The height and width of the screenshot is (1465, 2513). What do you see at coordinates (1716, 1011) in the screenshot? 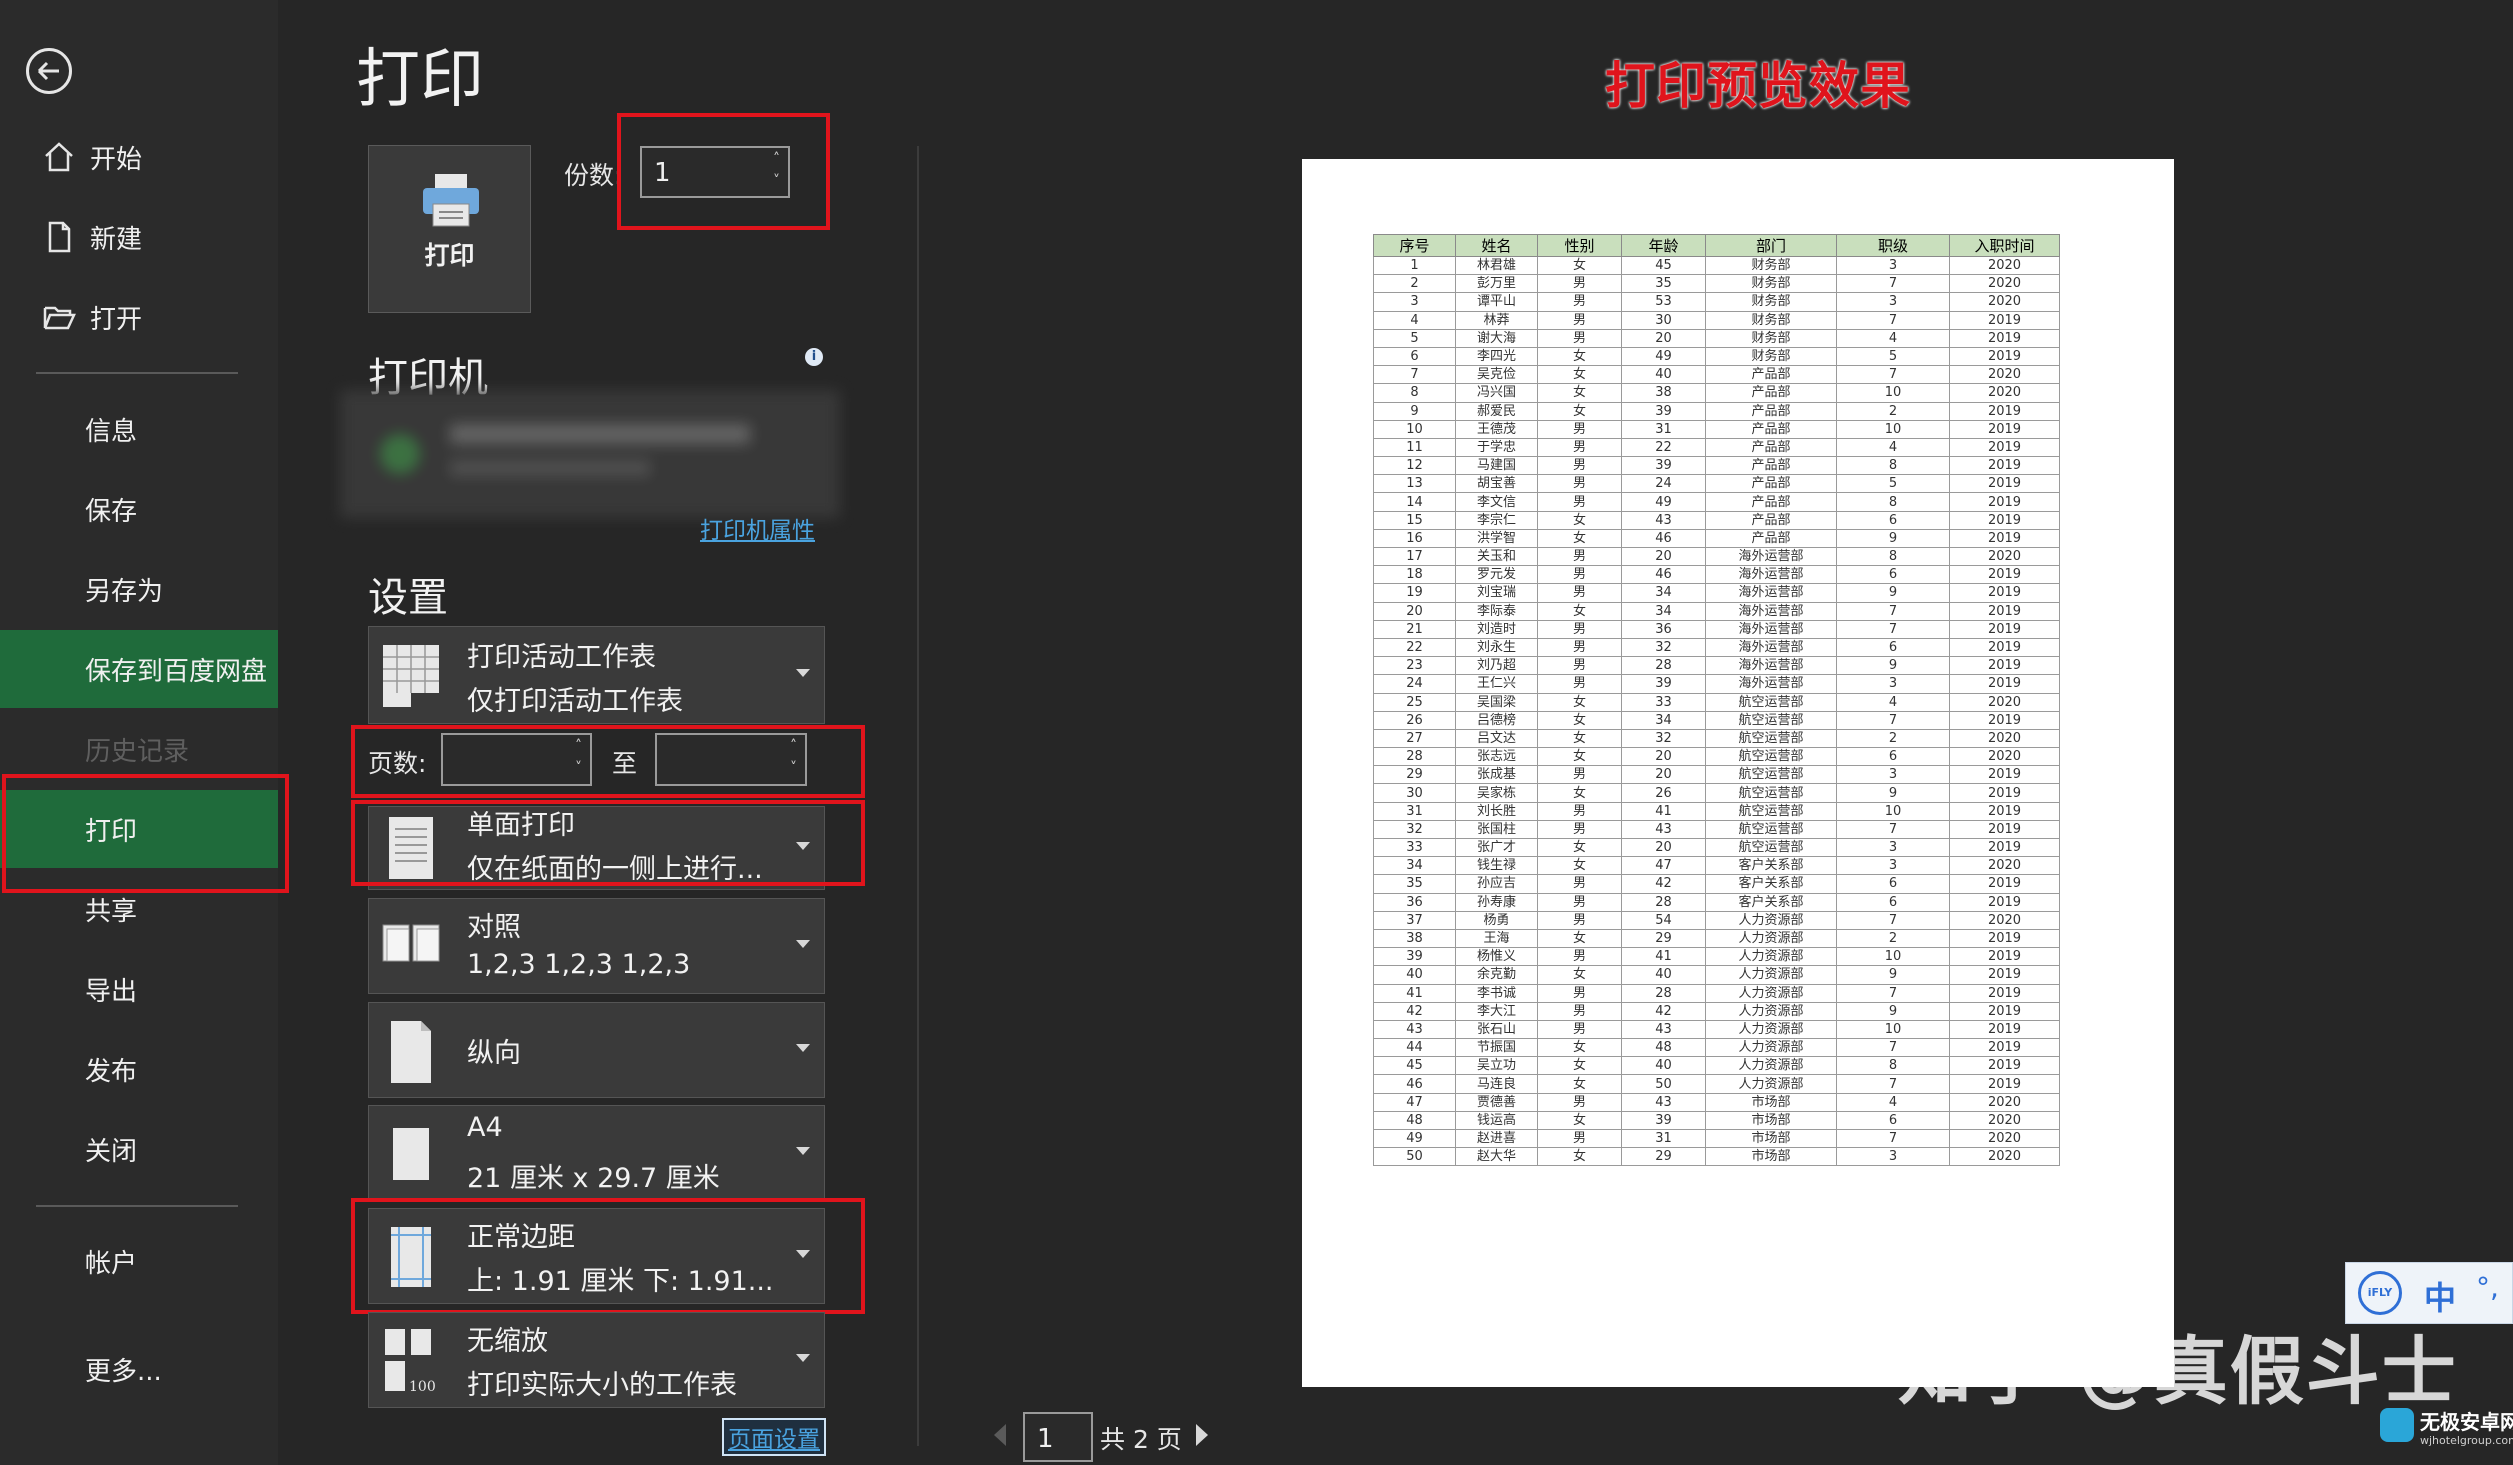
I see `table-row: 42 李大江男 42 人力资源部 9 2019` at bounding box center [1716, 1011].